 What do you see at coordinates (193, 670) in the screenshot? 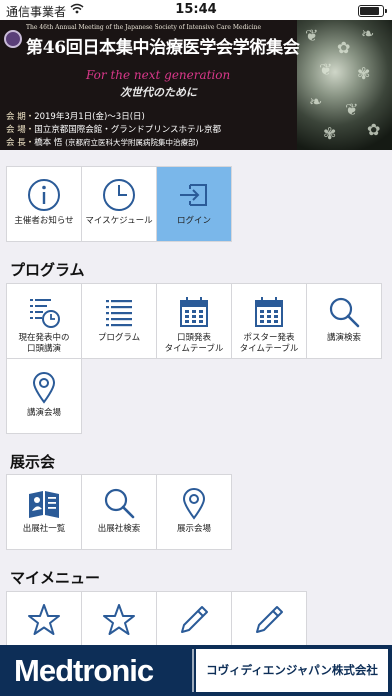
I see `sponsor-divider` at bounding box center [193, 670].